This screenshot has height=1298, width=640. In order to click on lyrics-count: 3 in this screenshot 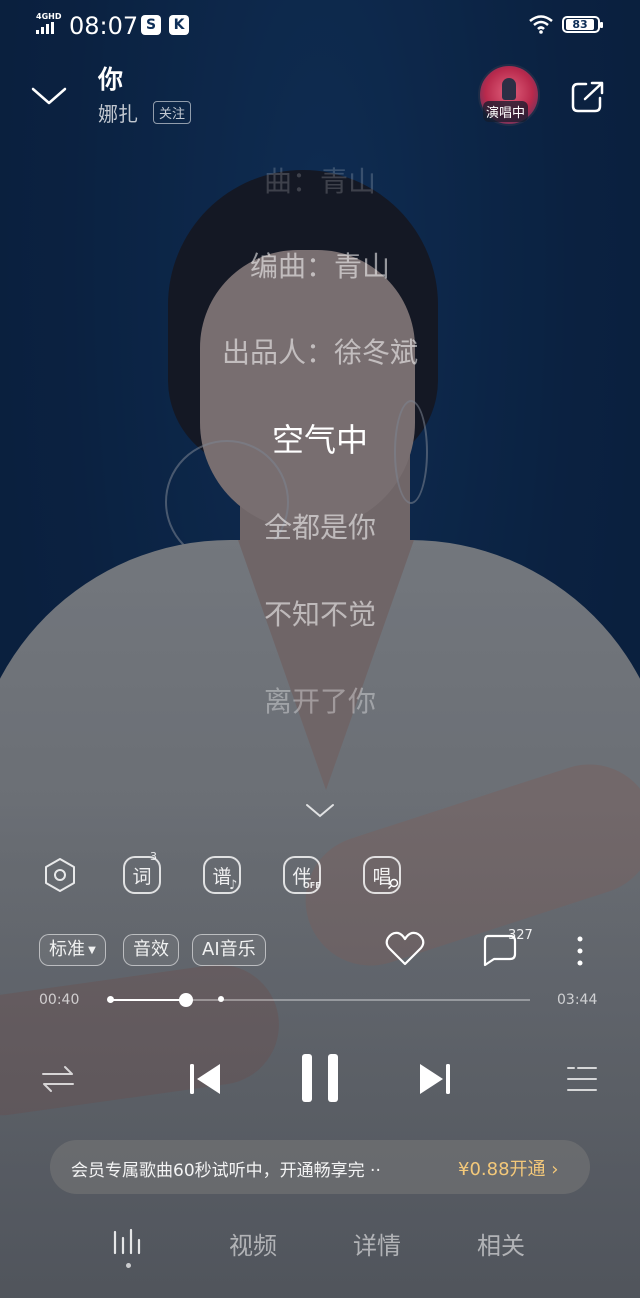, I will do `click(153, 856)`.